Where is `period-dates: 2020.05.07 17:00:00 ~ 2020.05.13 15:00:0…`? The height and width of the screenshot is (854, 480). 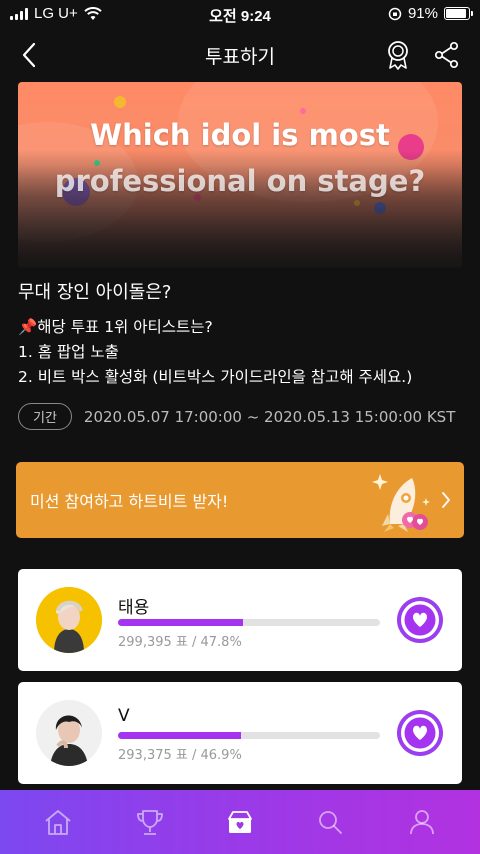 period-dates: 2020.05.07 17:00:00 ~ 2020.05.13 15:00:0… is located at coordinates (269, 416).